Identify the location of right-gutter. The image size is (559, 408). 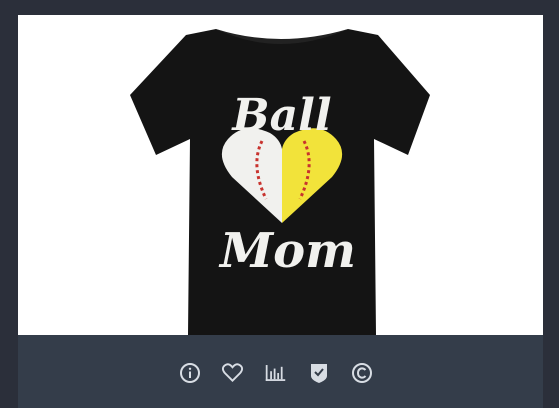
(551, 211).